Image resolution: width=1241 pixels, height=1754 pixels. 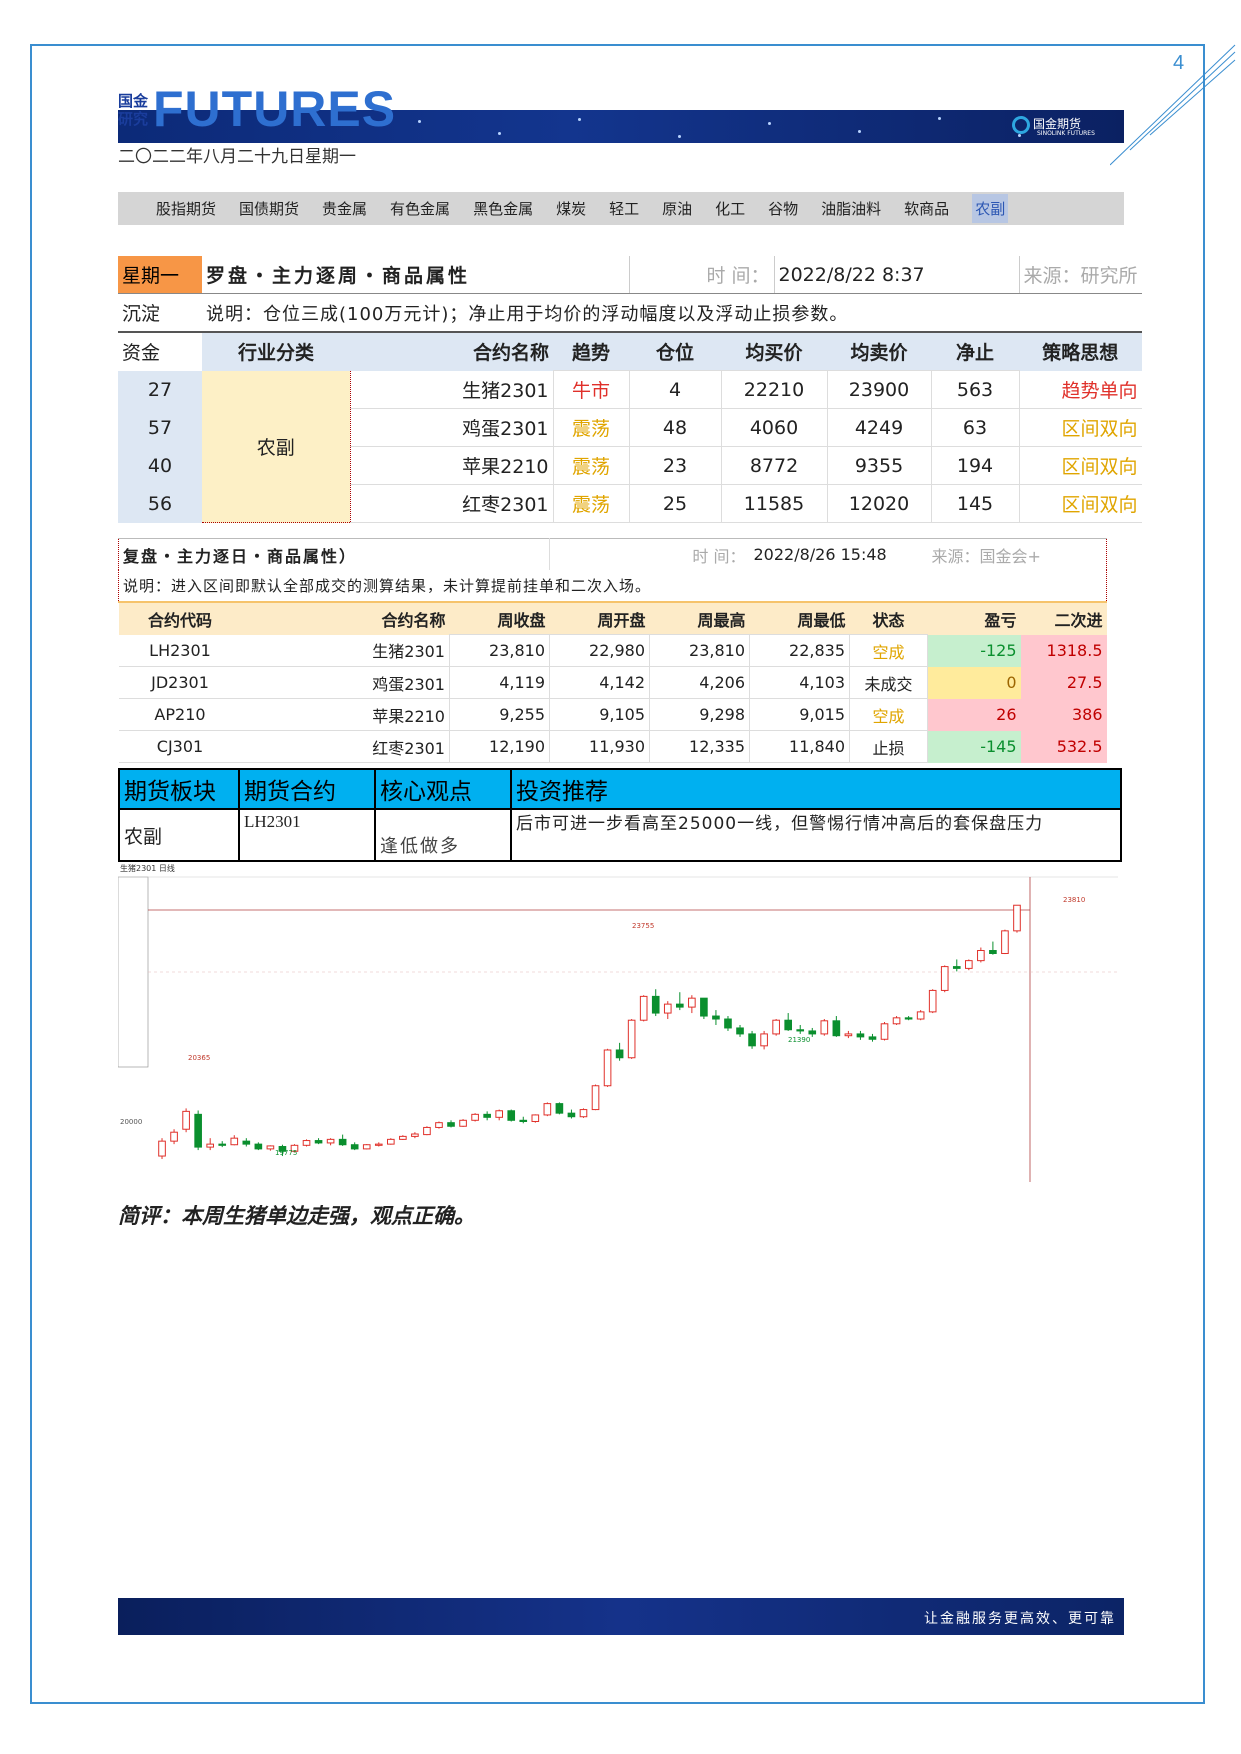 What do you see at coordinates (344, 208) in the screenshot?
I see `nav-item-2: 贵金属` at bounding box center [344, 208].